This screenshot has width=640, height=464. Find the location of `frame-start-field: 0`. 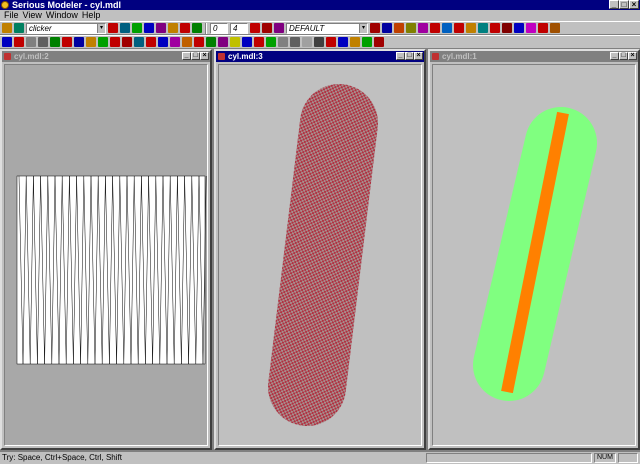

frame-start-field: 0 is located at coordinates (219, 28).